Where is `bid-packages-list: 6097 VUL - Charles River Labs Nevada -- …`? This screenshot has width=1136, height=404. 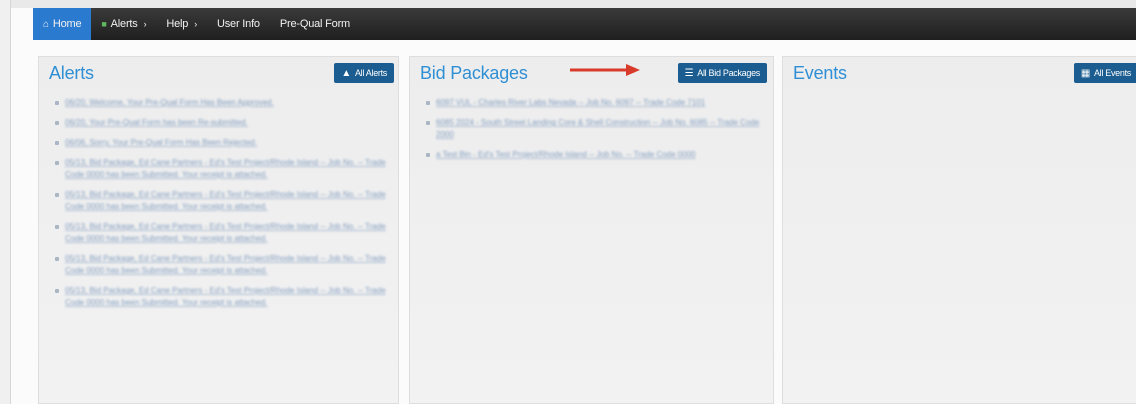
bid-packages-list: 6097 VUL - Charles River Labs Nevada -- … is located at coordinates (592, 133).